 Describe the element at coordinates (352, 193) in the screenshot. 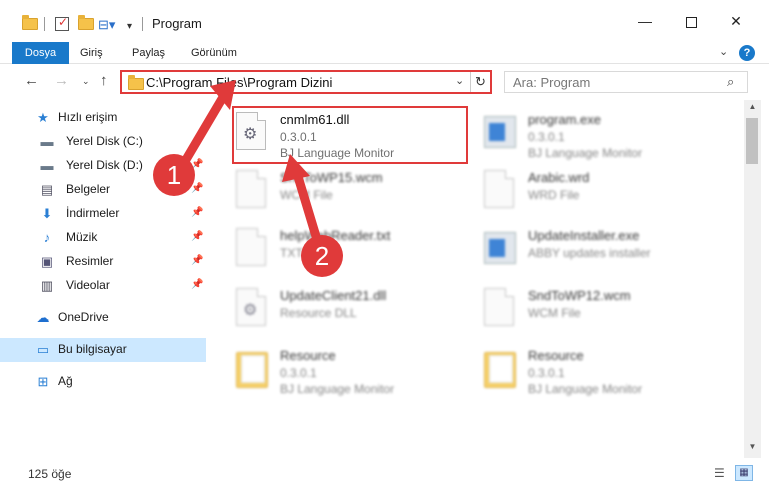

I see `file-tile: SndToWP15.wcm WCM File` at that location.